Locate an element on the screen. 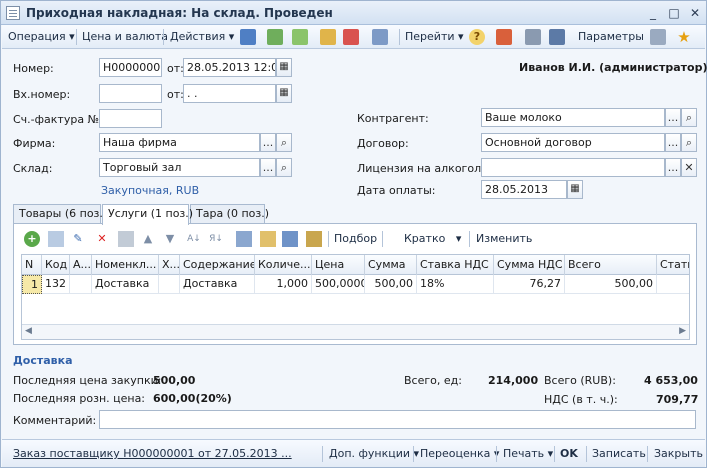  cell-total: 500,00 is located at coordinates (611, 284).